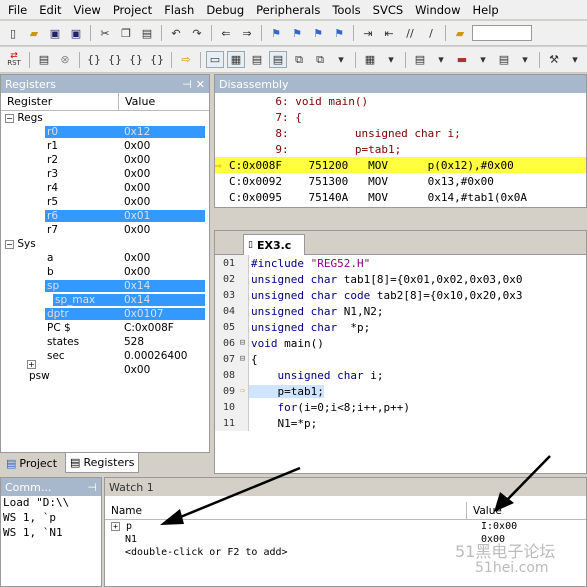 The height and width of the screenshot is (587, 587). I want to click on arrow-to-watch-value, so click(527, 479).